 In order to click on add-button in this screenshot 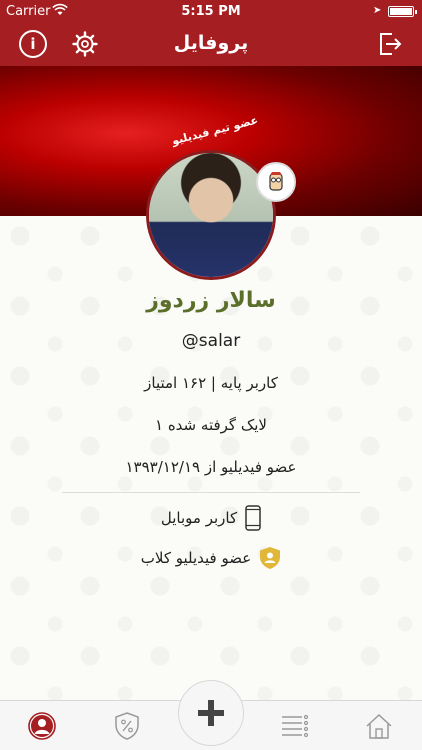, I will do `click(211, 713)`.